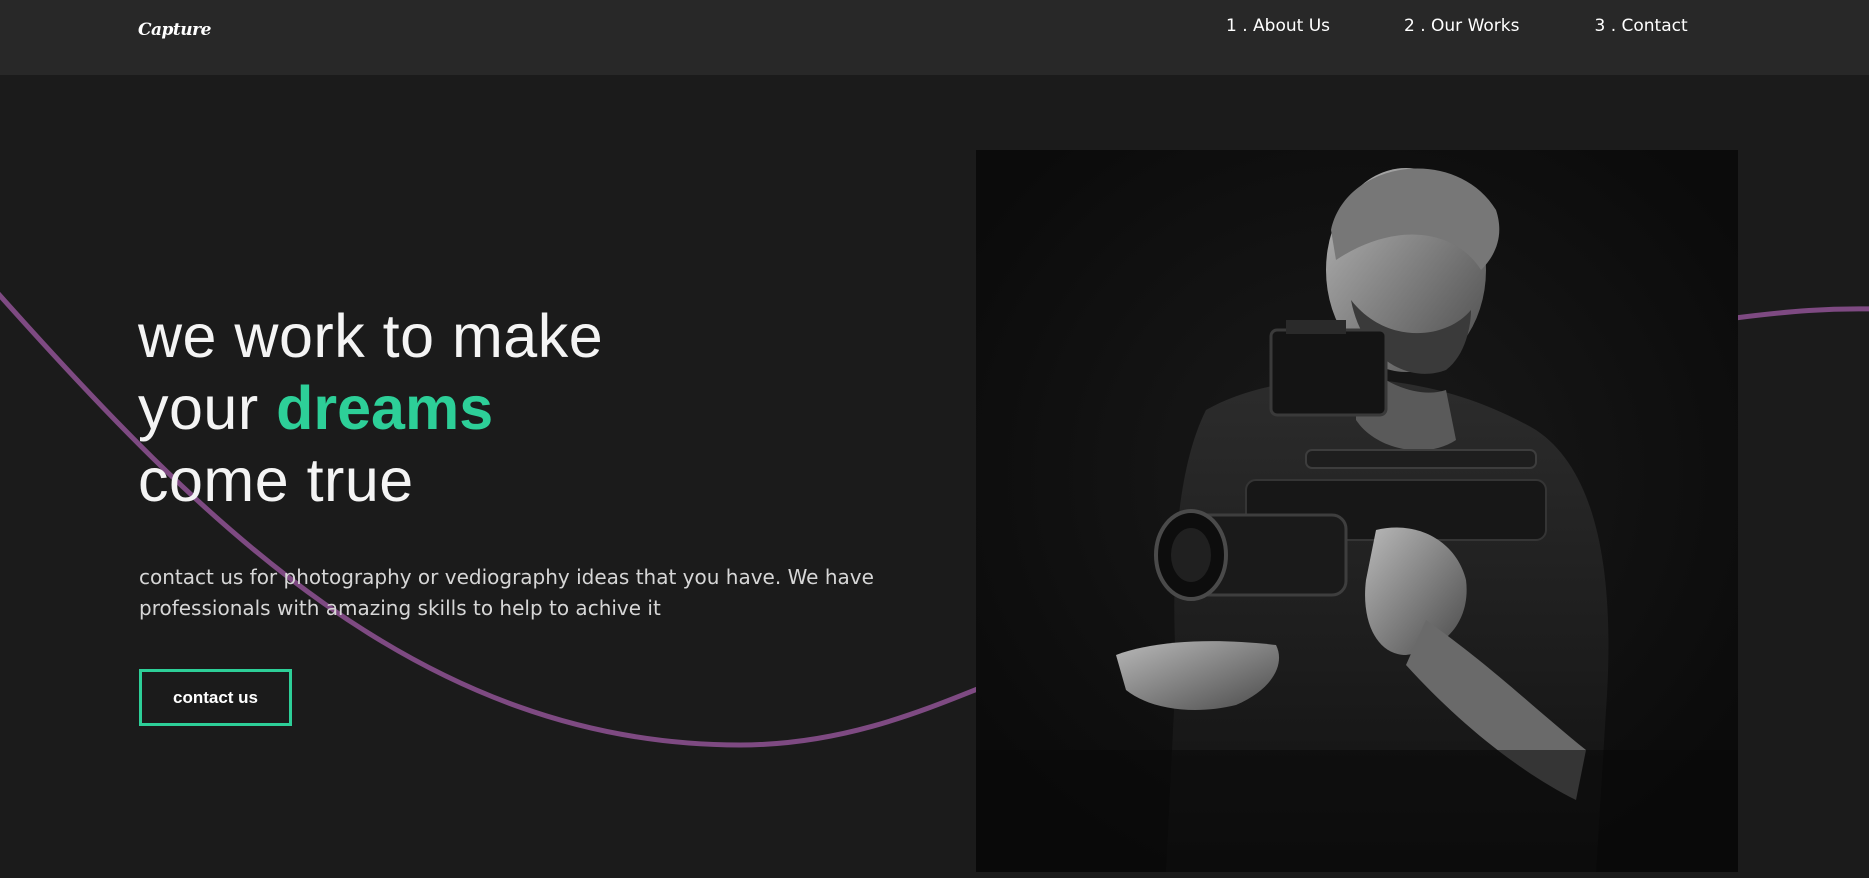  I want to click on hero-title-line-3: come true, so click(276, 480).